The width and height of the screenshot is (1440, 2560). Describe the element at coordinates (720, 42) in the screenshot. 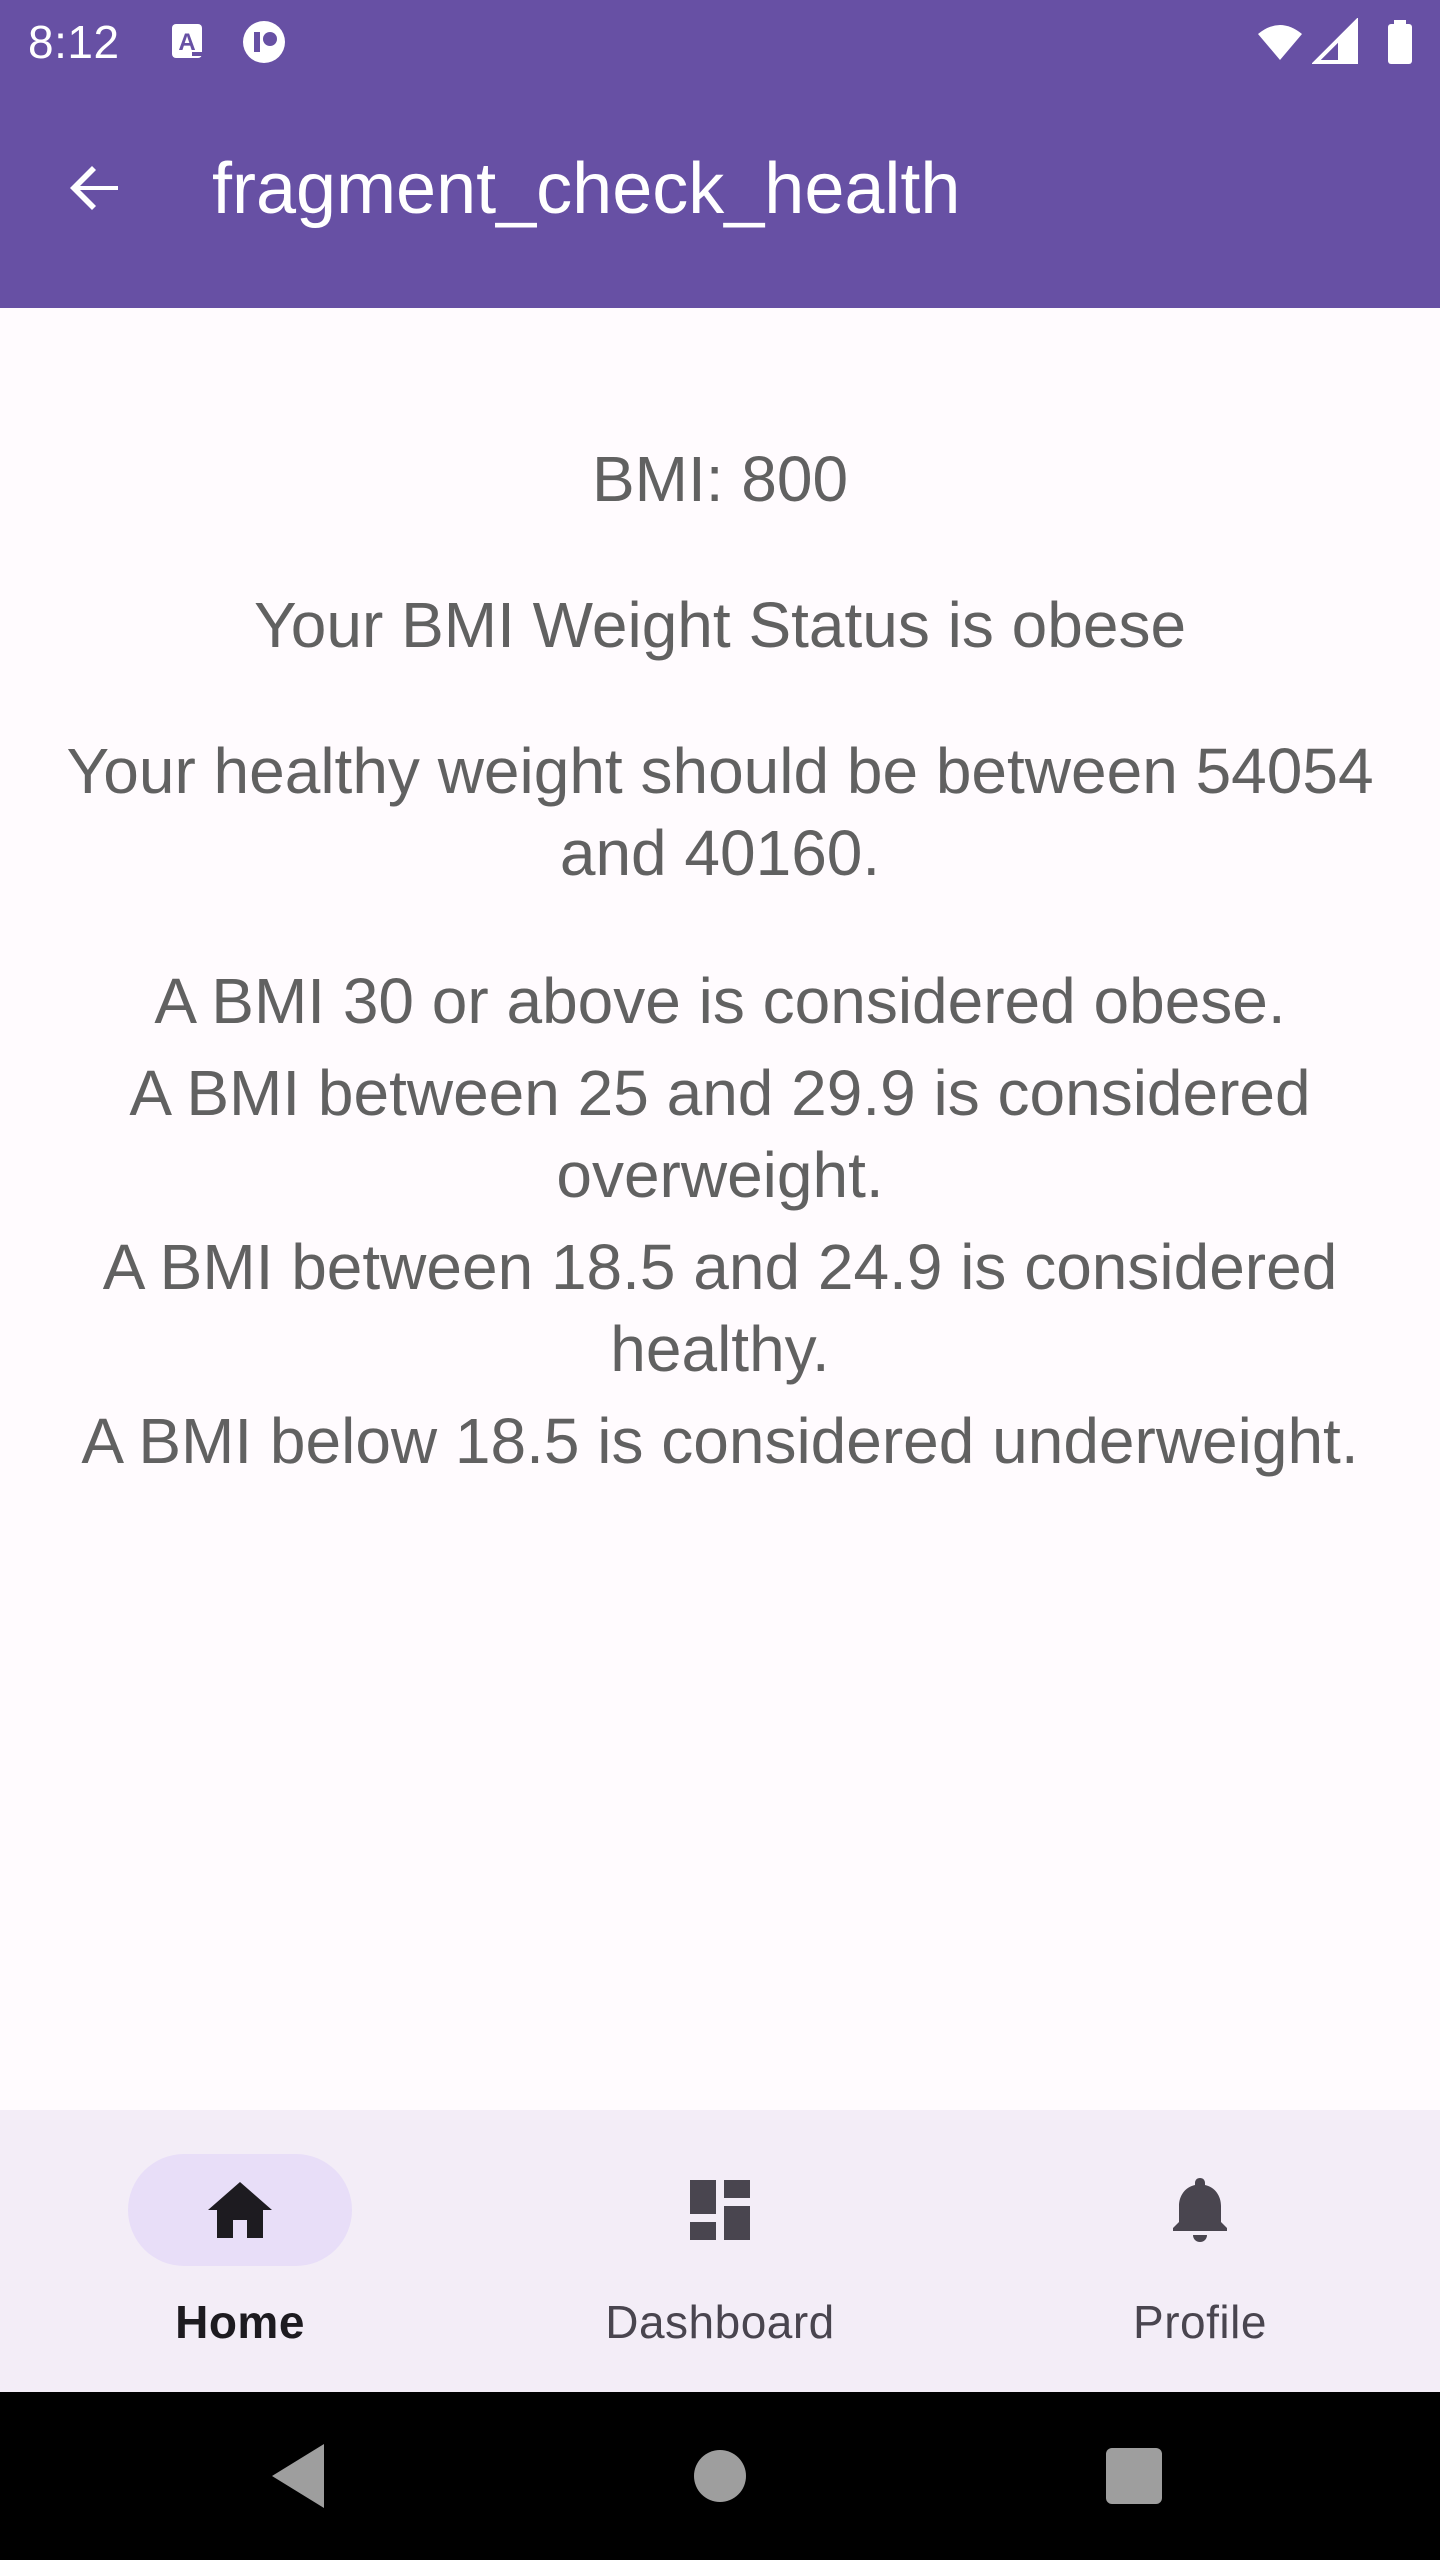

I see `status-bar: 8:12 A` at that location.